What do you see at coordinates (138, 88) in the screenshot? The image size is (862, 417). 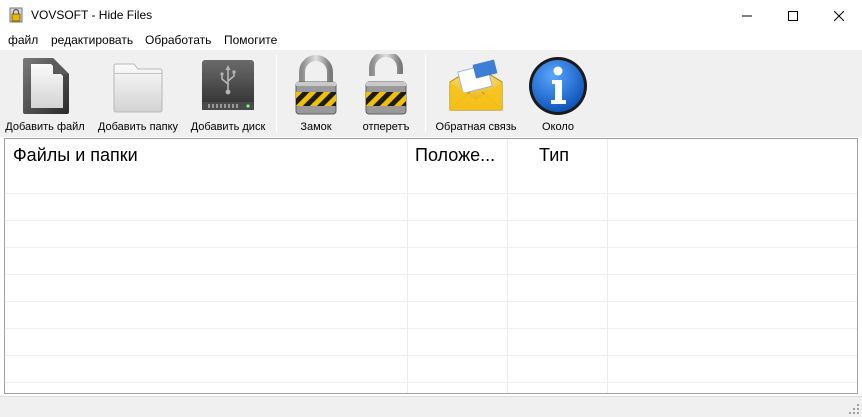 I see `folder-icon` at bounding box center [138, 88].